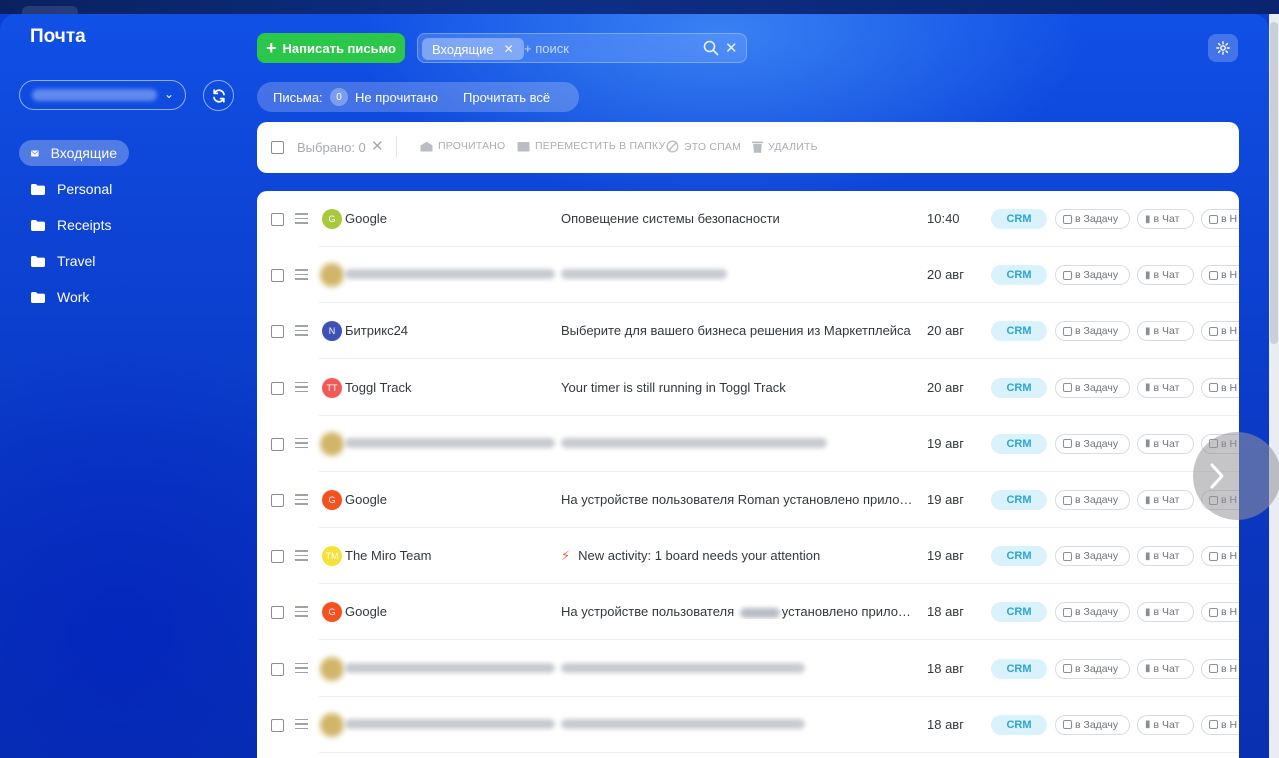 The width and height of the screenshot is (1279, 758). I want to click on search-icon, so click(711, 48).